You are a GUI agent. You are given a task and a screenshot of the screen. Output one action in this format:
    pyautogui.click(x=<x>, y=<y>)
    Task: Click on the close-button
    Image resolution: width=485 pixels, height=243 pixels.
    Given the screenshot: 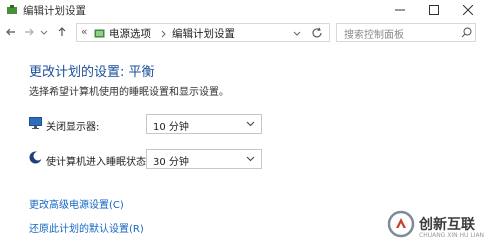 What is the action you would take?
    pyautogui.click(x=468, y=10)
    